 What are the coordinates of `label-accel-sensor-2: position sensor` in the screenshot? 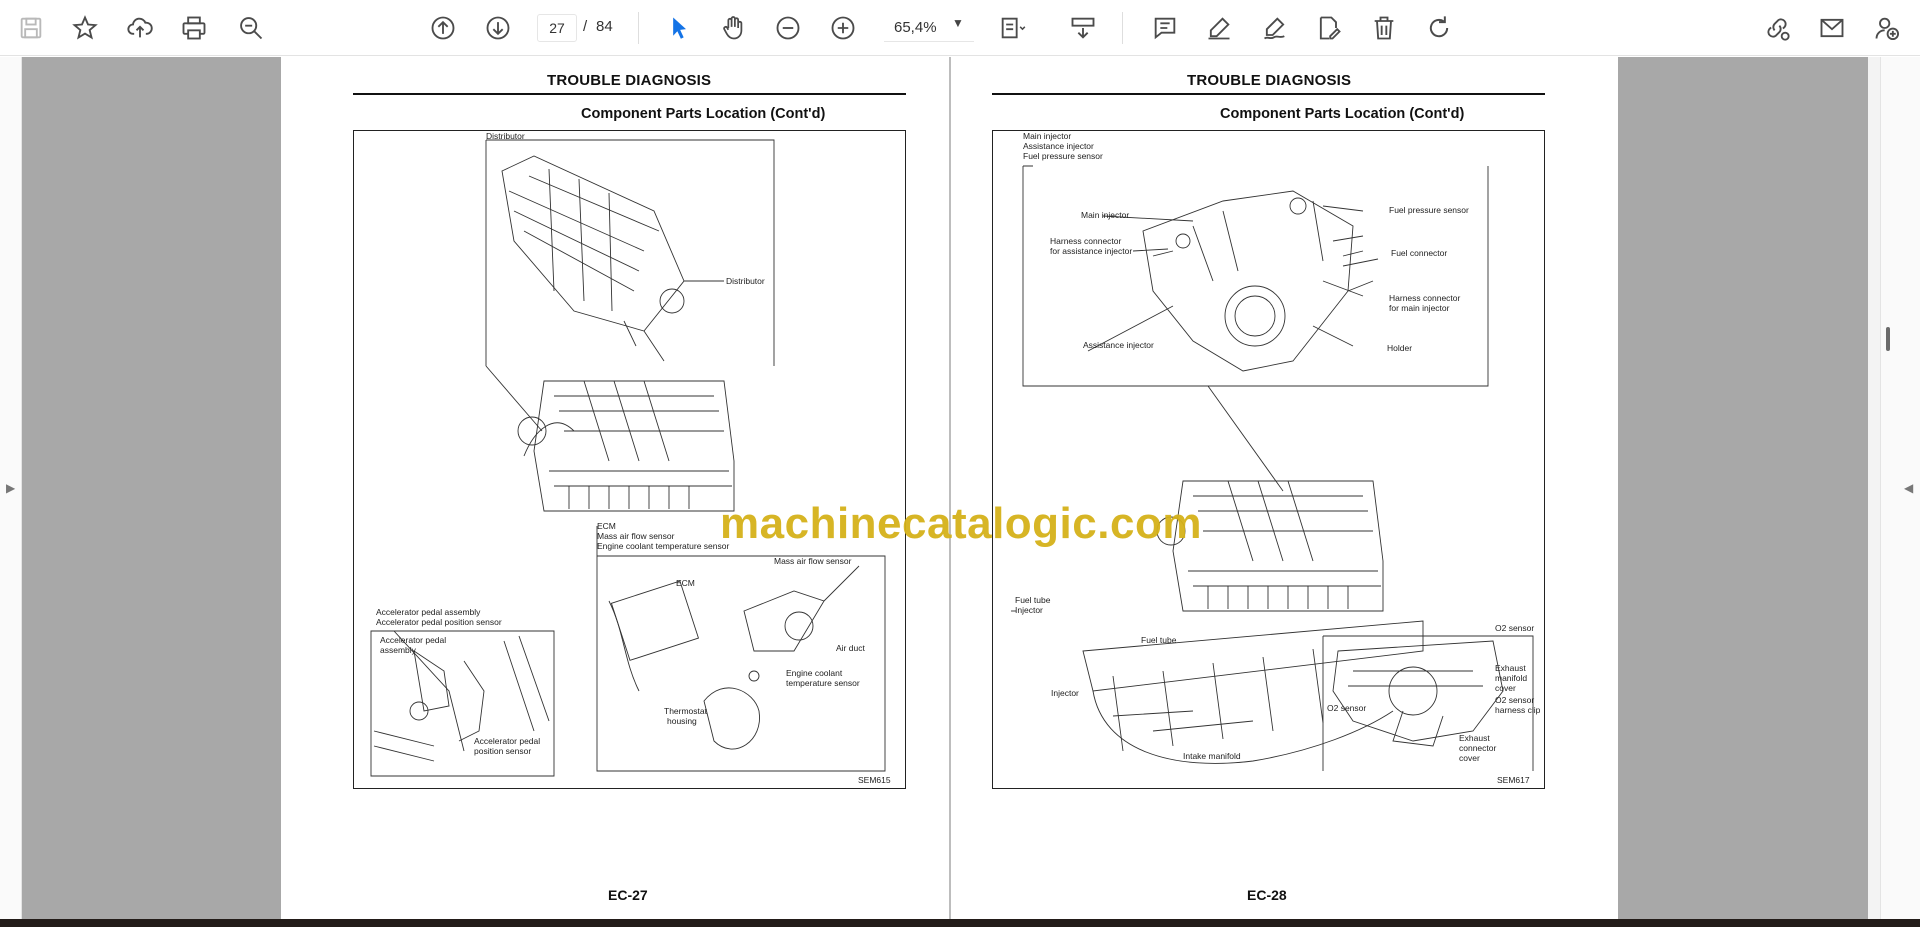 It's located at (502, 751).